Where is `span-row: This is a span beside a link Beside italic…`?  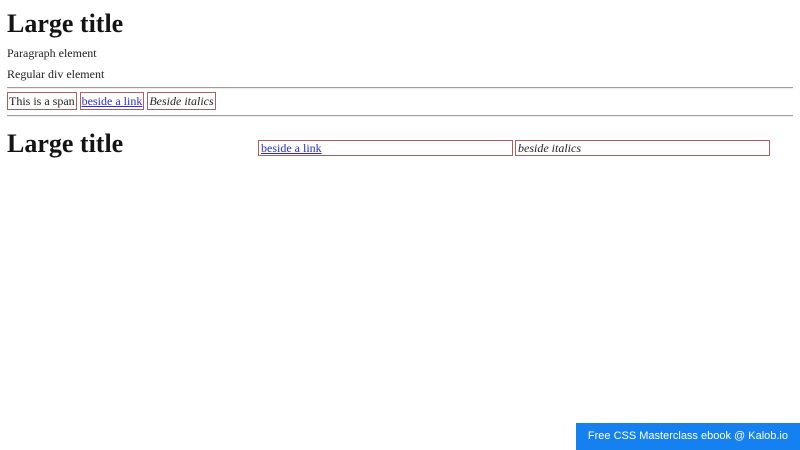
span-row: This is a span beside a link Beside italic… is located at coordinates (400, 101).